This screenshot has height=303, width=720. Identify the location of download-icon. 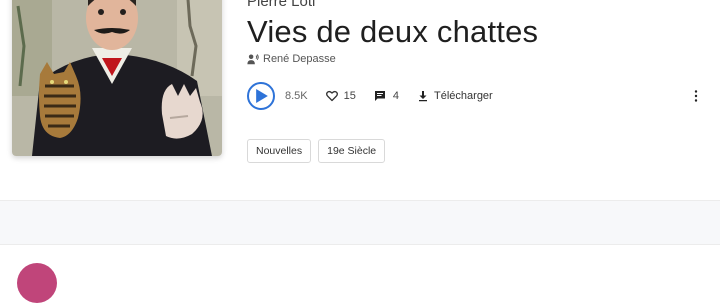
(423, 96).